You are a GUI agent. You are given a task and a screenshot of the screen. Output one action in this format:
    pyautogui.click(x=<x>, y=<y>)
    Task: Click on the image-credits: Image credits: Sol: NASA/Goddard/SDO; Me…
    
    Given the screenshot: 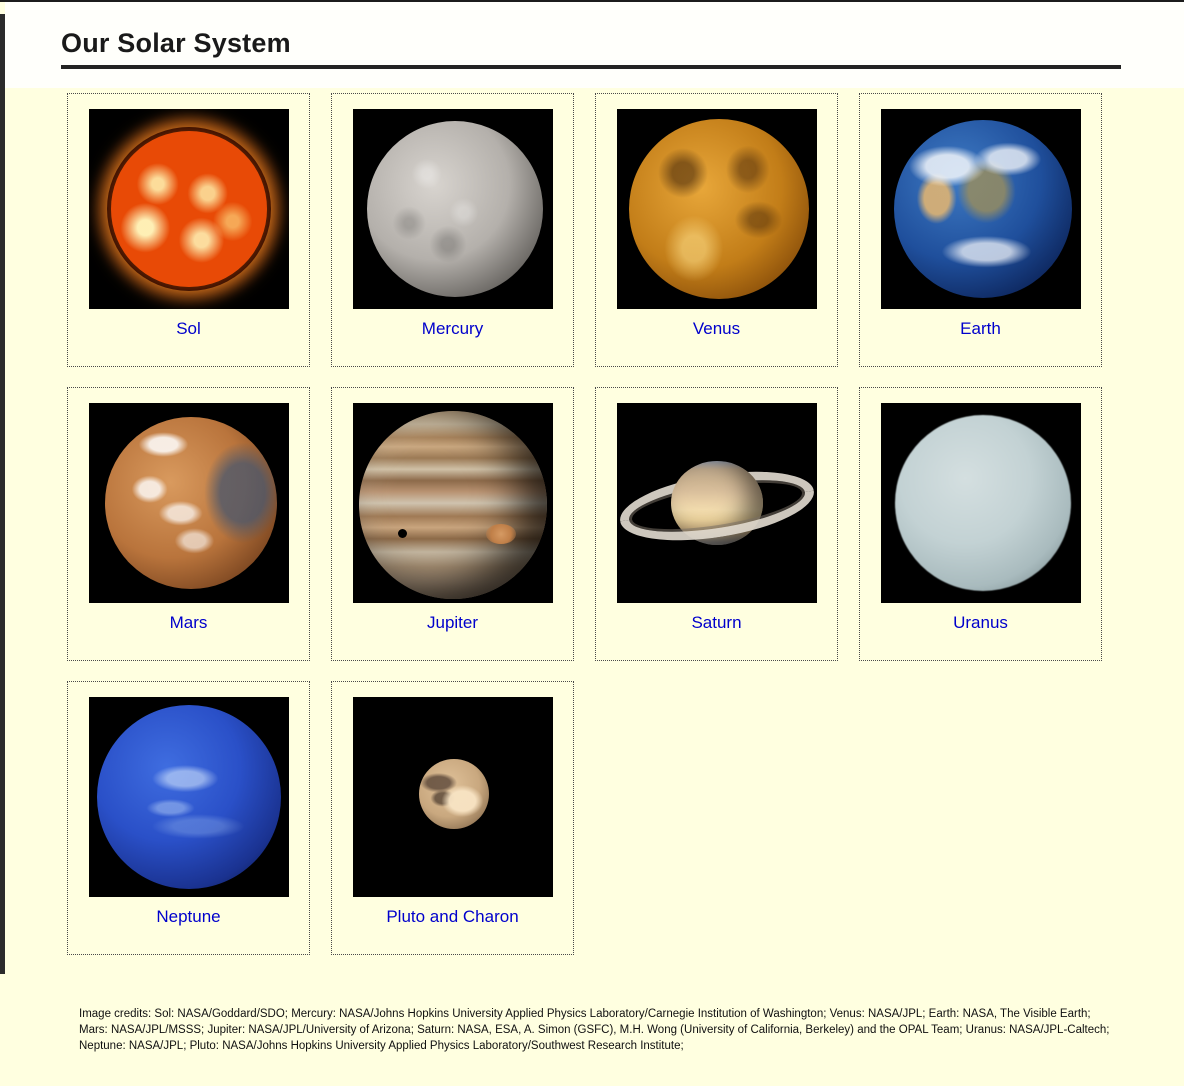 What is the action you would take?
    pyautogui.click(x=594, y=1030)
    